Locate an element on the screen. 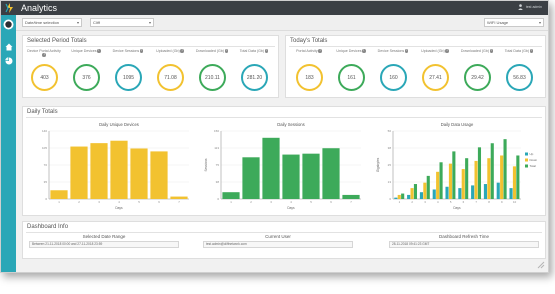  kpi-label-text: Total Data (Gb) is located at coordinates (517, 51).